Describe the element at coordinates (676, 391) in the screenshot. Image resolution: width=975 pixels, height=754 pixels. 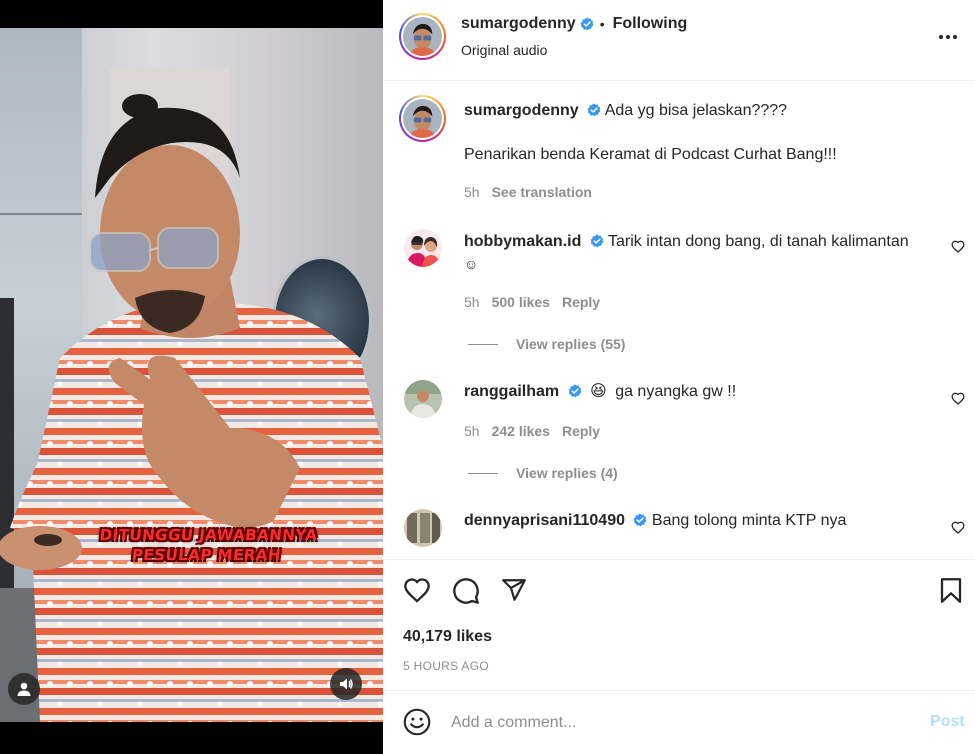
I see `comment-text: ga nyangka gw !!` at that location.